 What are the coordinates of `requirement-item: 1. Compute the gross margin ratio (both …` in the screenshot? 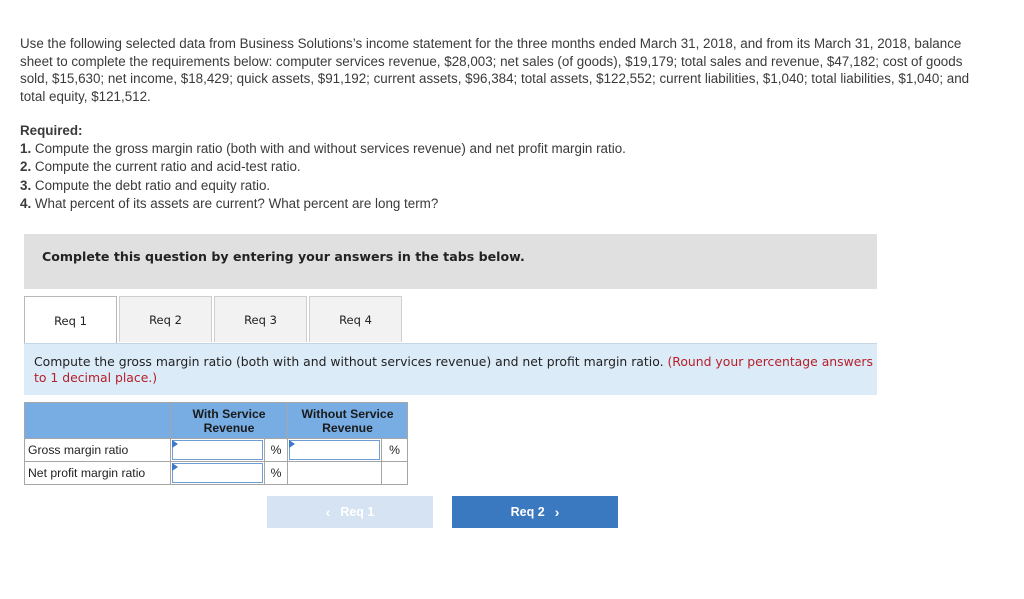 It's located at (470, 149).